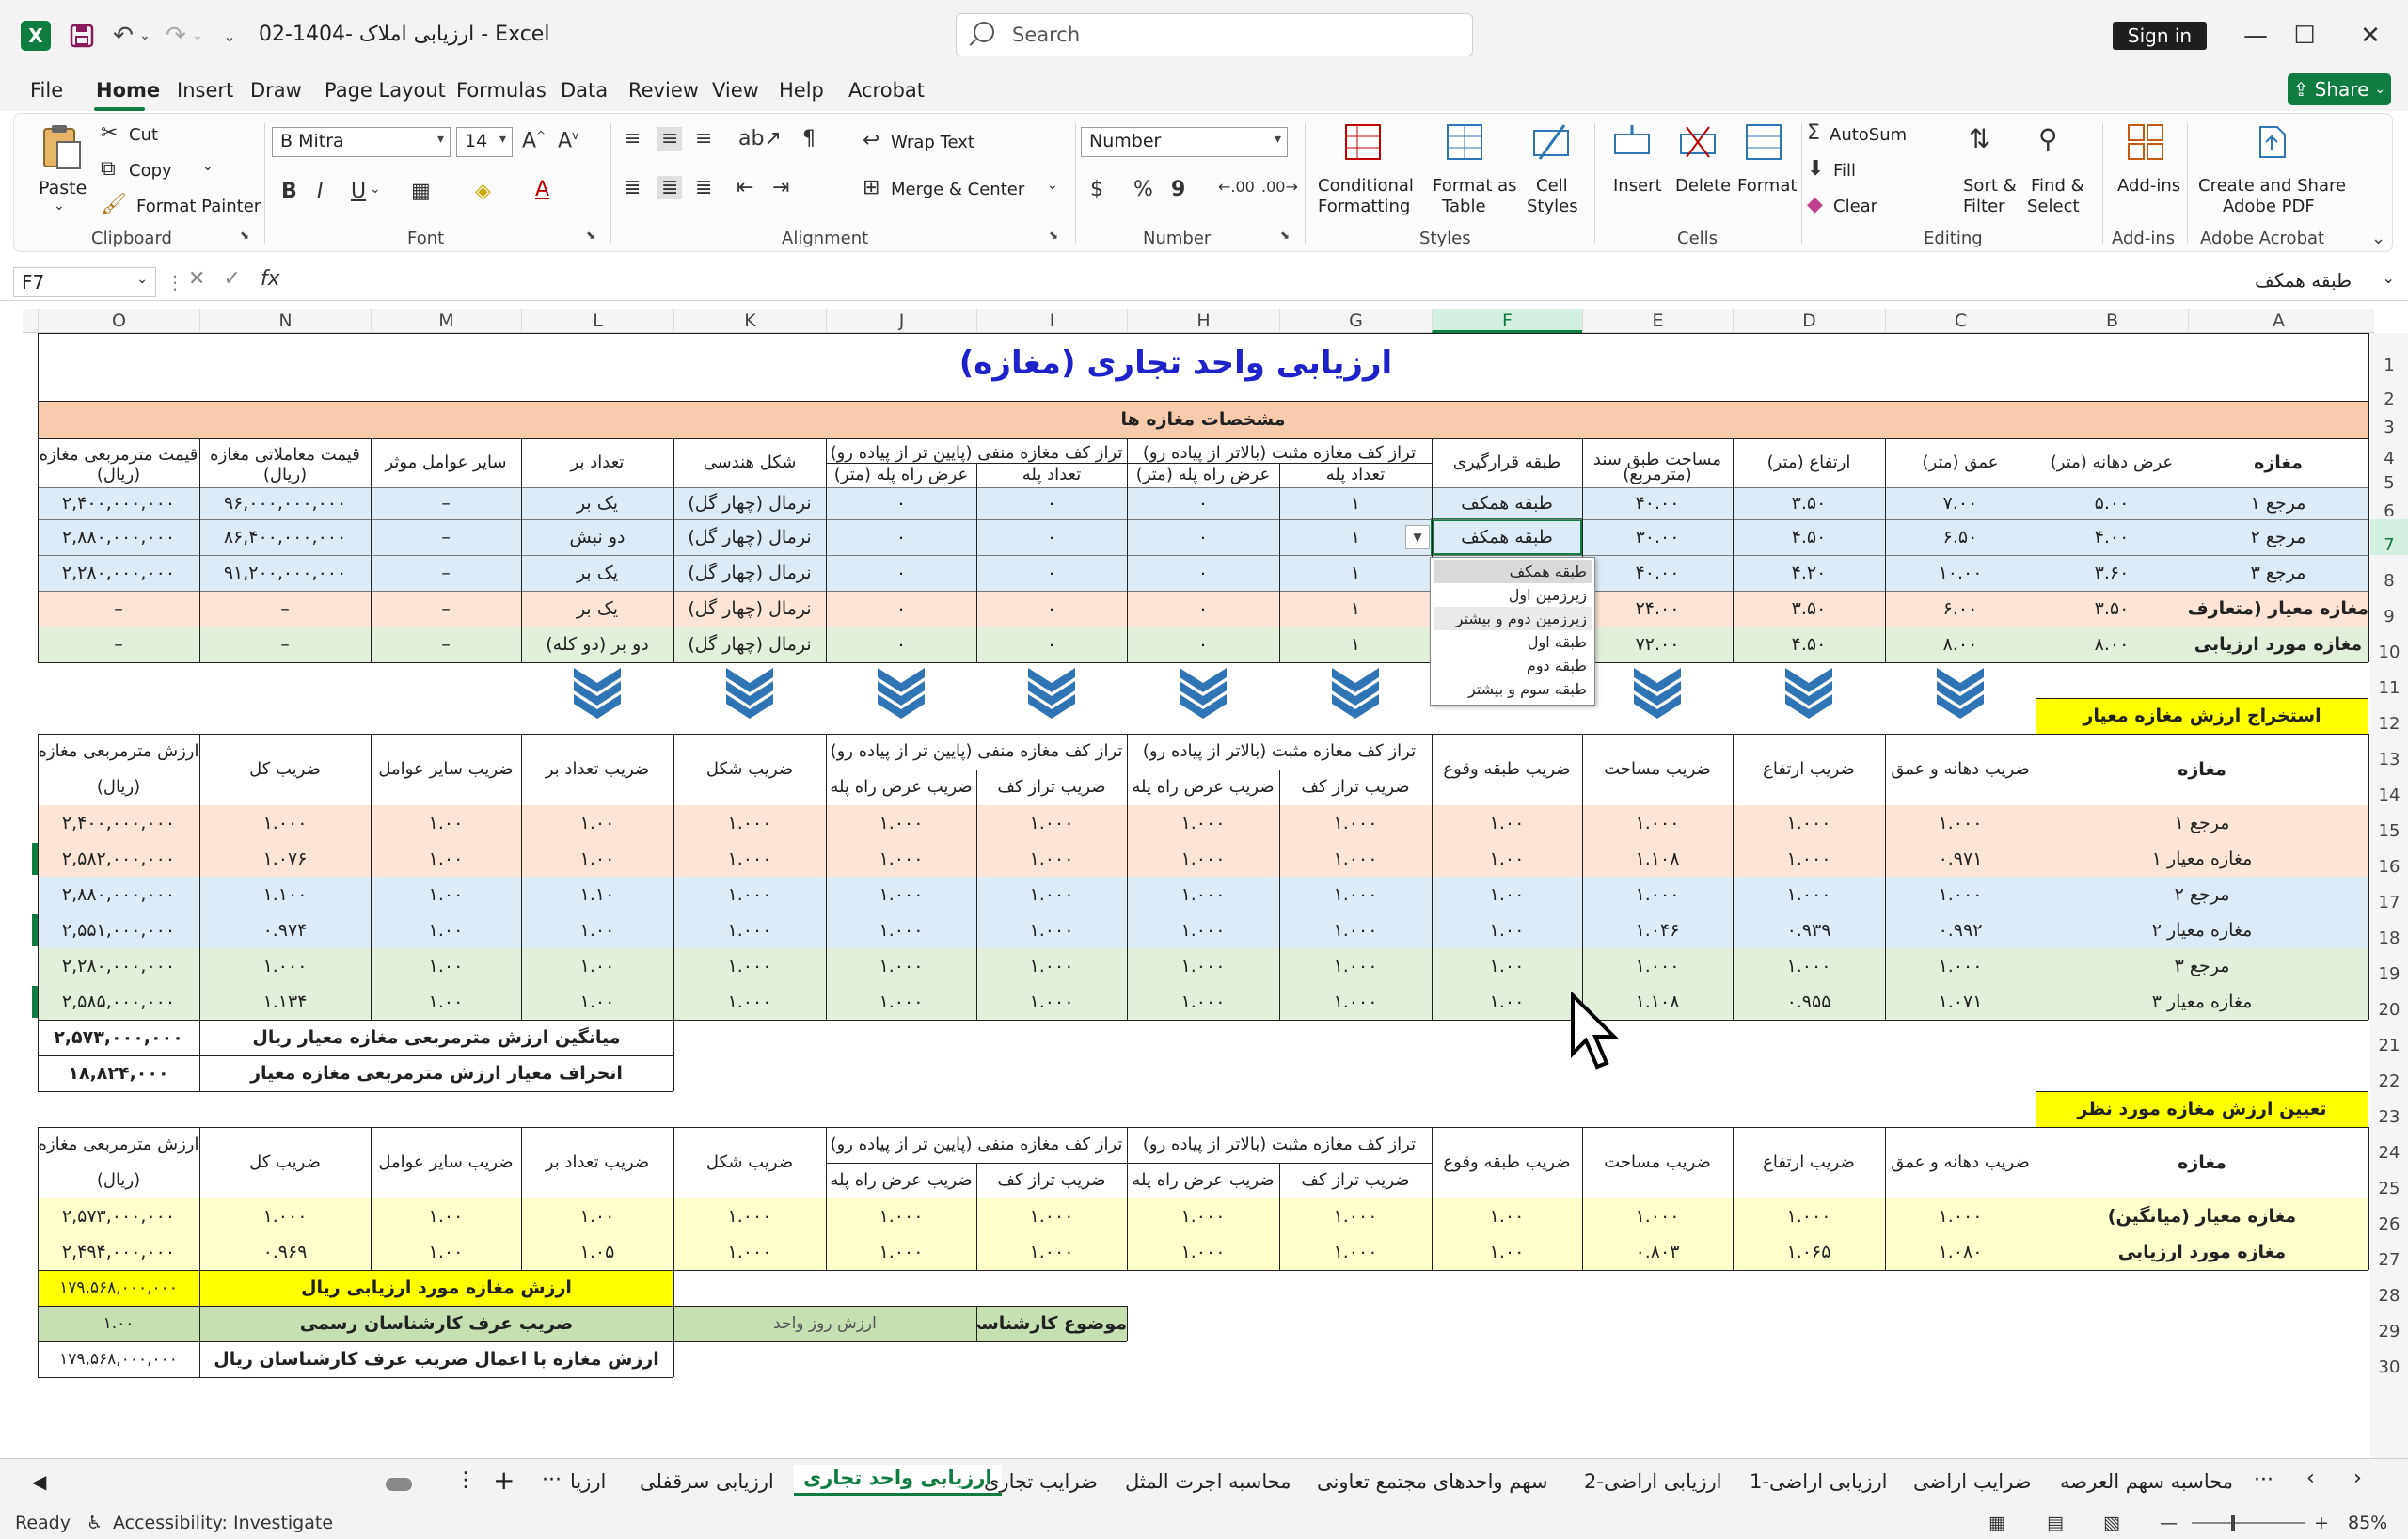 The image size is (2408, 1539). I want to click on spec-cell-frontage: ۳.۵۰, so click(2112, 609).